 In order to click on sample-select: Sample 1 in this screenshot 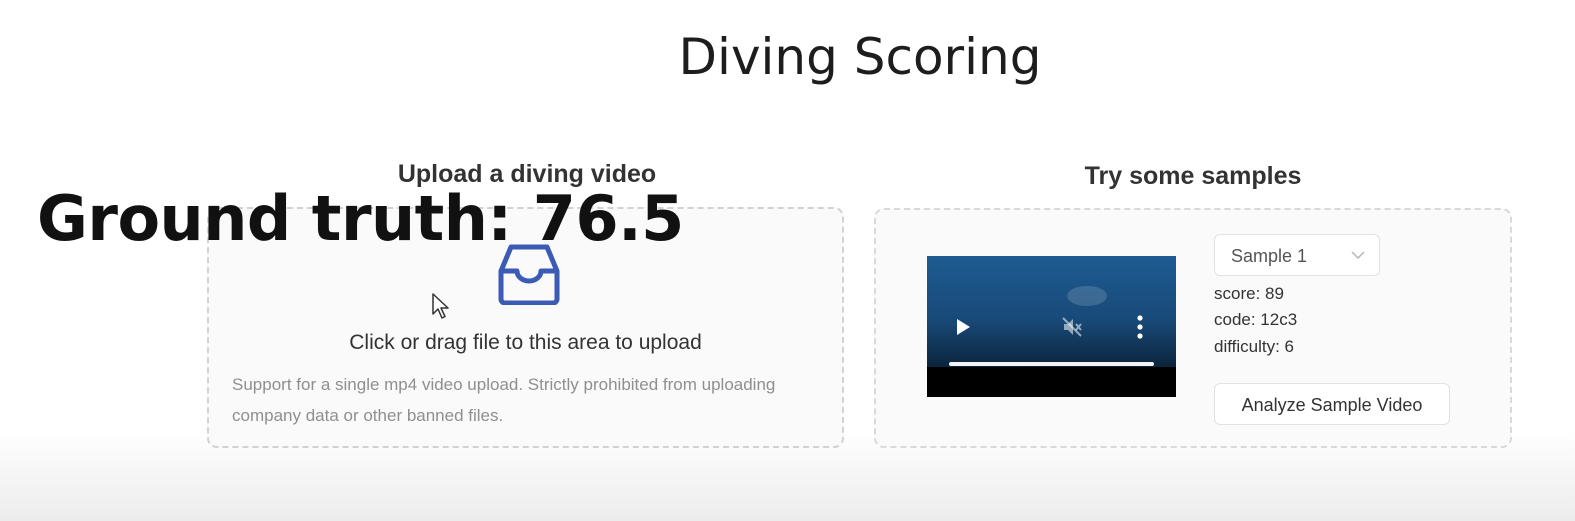, I will do `click(1297, 255)`.